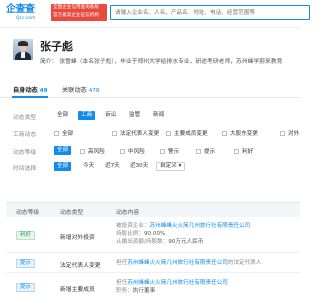 This screenshot has height=300, width=320. Describe the element at coordinates (25, 153) in the screenshot. I see `filter-label: 动态等级` at that location.